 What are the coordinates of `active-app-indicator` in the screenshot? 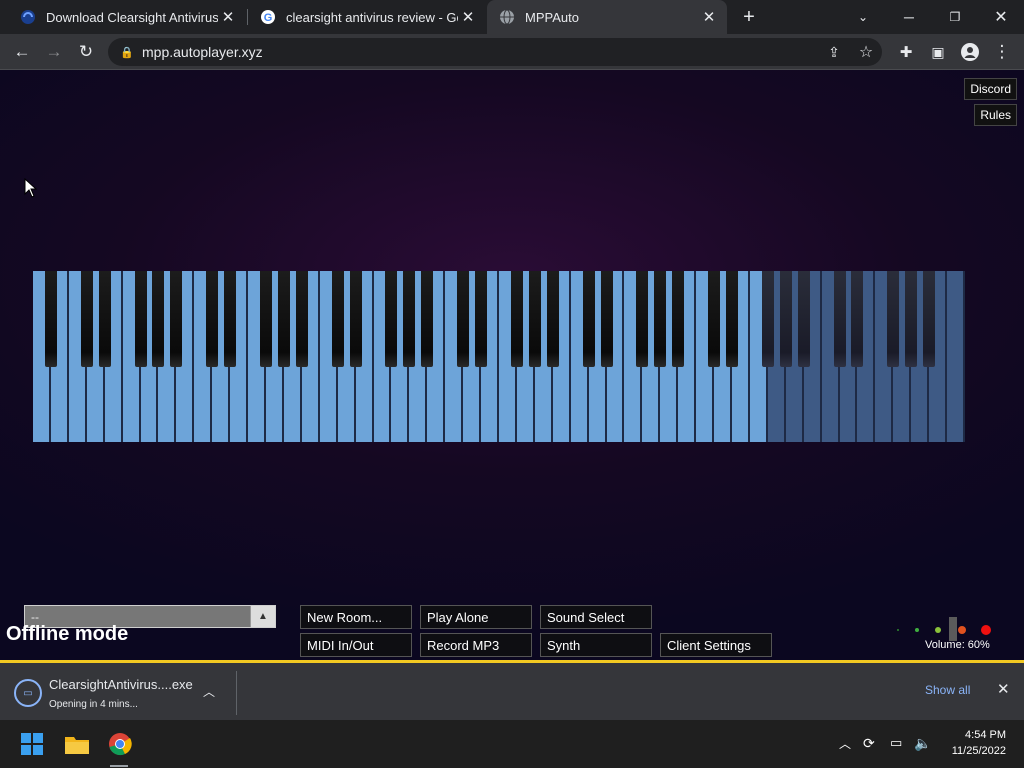 It's located at (119, 766).